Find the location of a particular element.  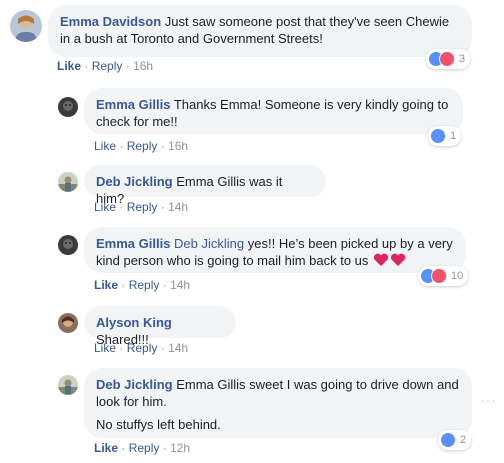

mention-link: Deb Jickling is located at coordinates (209, 243).